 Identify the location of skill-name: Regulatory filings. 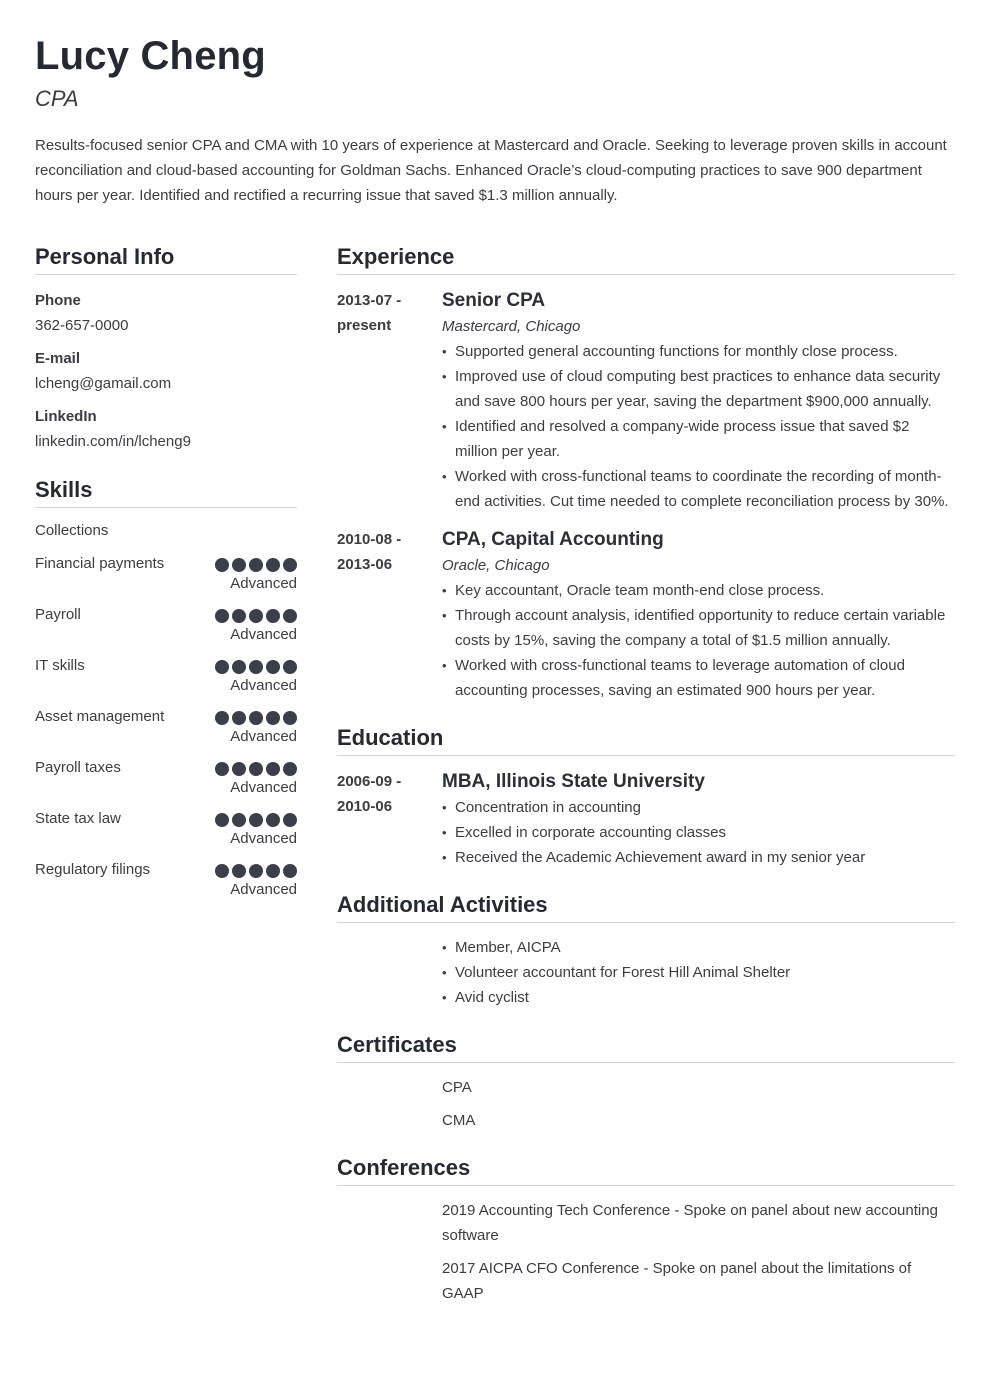
(93, 869).